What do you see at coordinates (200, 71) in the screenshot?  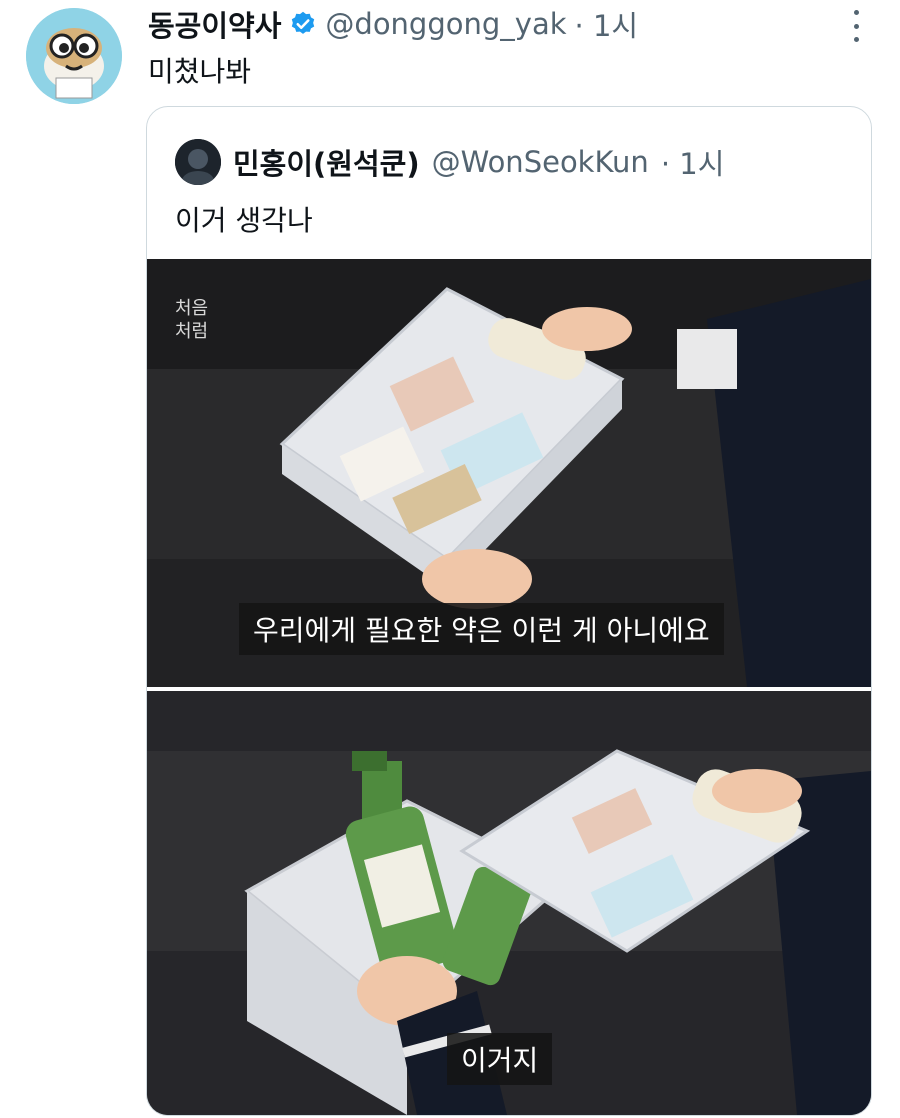 I see `tweet-text: 미쳤나봐` at bounding box center [200, 71].